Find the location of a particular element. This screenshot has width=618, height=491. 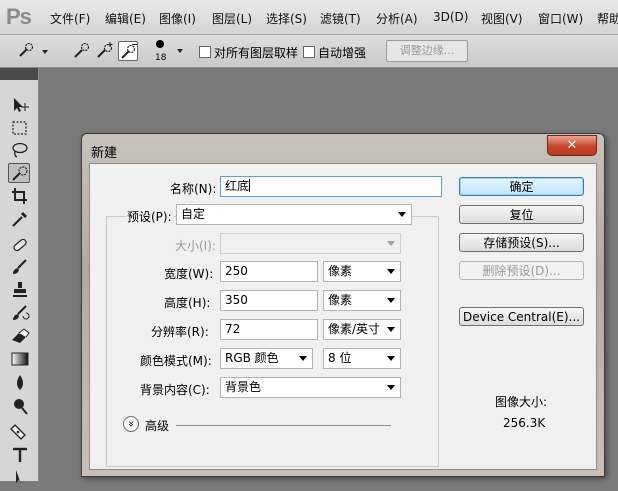

new-selection-icon is located at coordinates (82, 51).